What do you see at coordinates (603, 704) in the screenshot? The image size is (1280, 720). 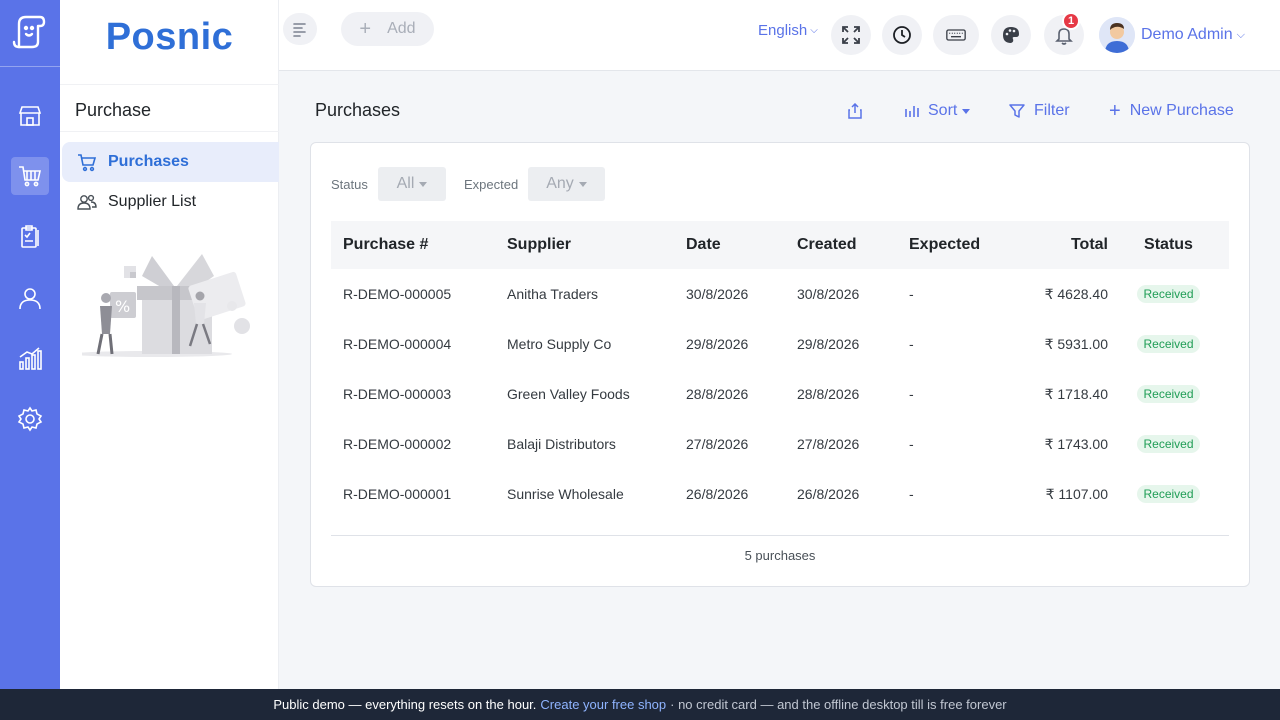 I see `create-shop-link: Create your free shop` at bounding box center [603, 704].